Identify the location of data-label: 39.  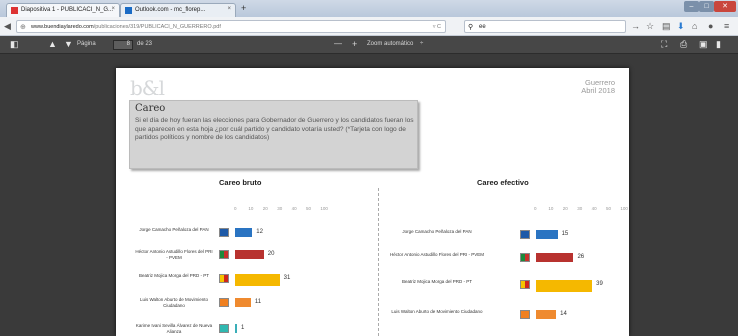
(599, 284).